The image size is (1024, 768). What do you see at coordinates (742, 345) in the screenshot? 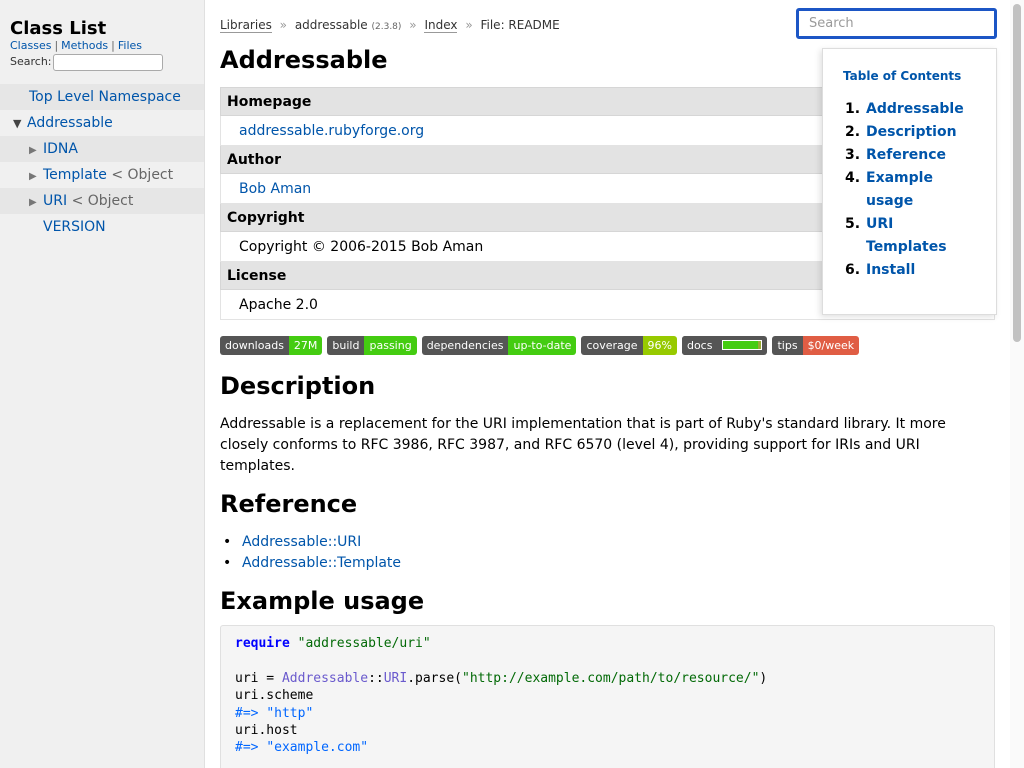
I see `docs-progress-bar` at bounding box center [742, 345].